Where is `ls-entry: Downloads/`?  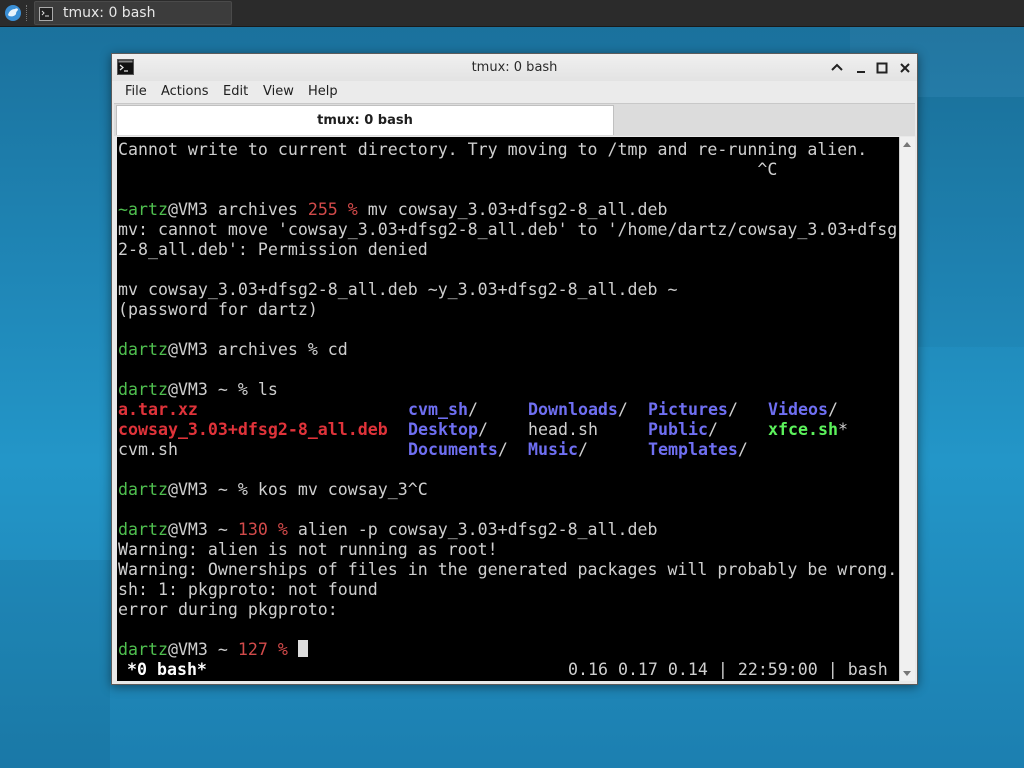
ls-entry: Downloads/ is located at coordinates (578, 409).